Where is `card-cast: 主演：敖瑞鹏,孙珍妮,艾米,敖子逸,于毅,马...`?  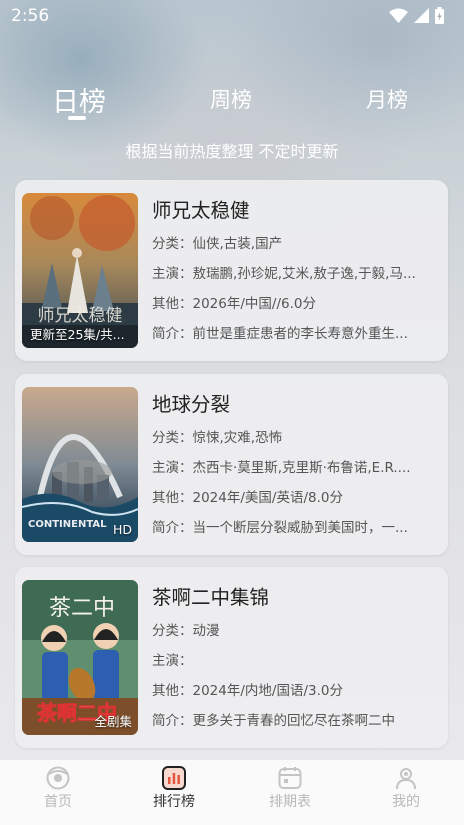
card-cast: 主演：敖瑞鹏,孙珍妮,艾米,敖子逸,于毅,马... is located at coordinates (284, 274).